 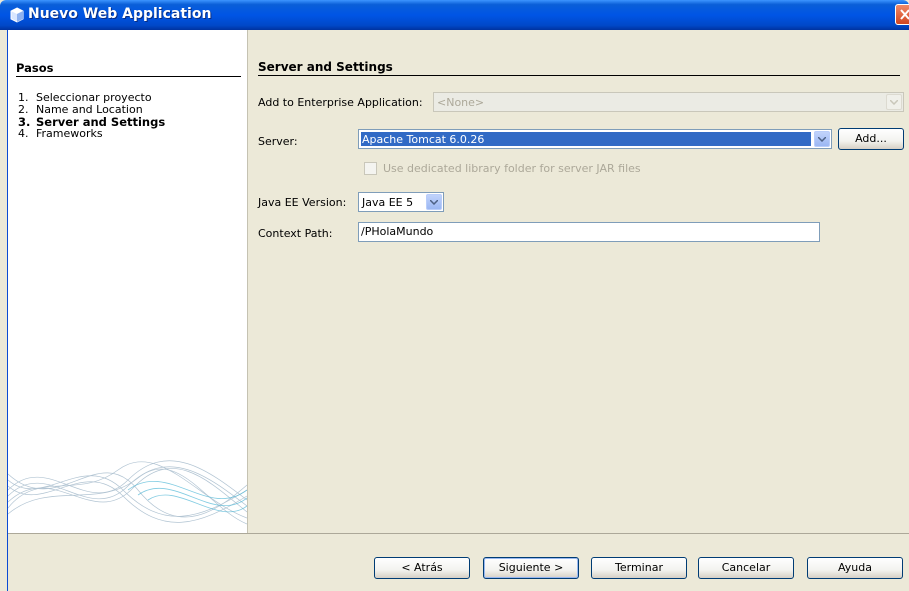 I want to click on javaee-version-select: Java EE 5, so click(x=401, y=202).